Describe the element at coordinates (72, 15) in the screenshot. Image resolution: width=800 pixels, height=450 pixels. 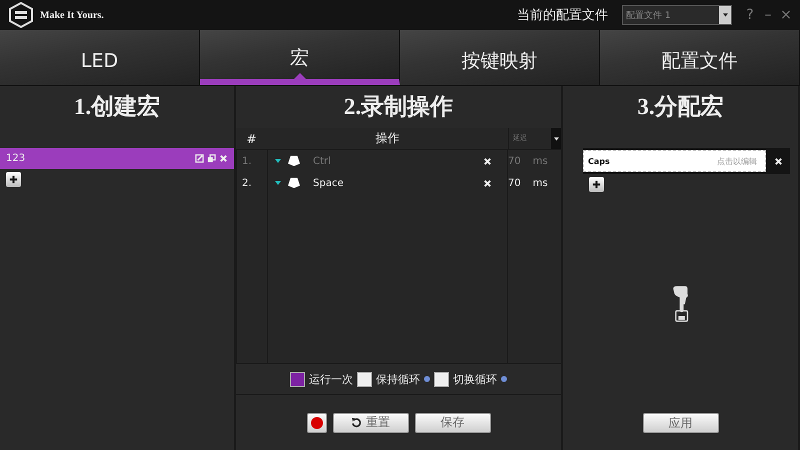
I see `logo-tagline: Make It Yours.` at that location.